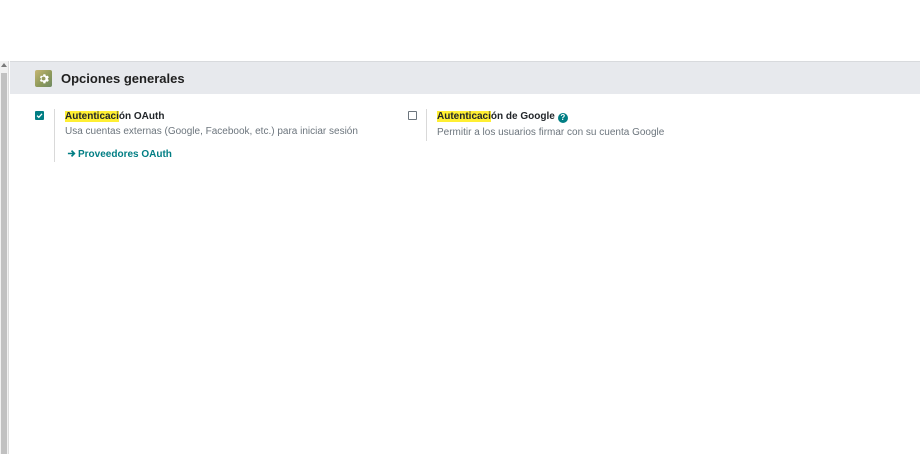 The image size is (920, 454). I want to click on oauth-checkbox, so click(39, 115).